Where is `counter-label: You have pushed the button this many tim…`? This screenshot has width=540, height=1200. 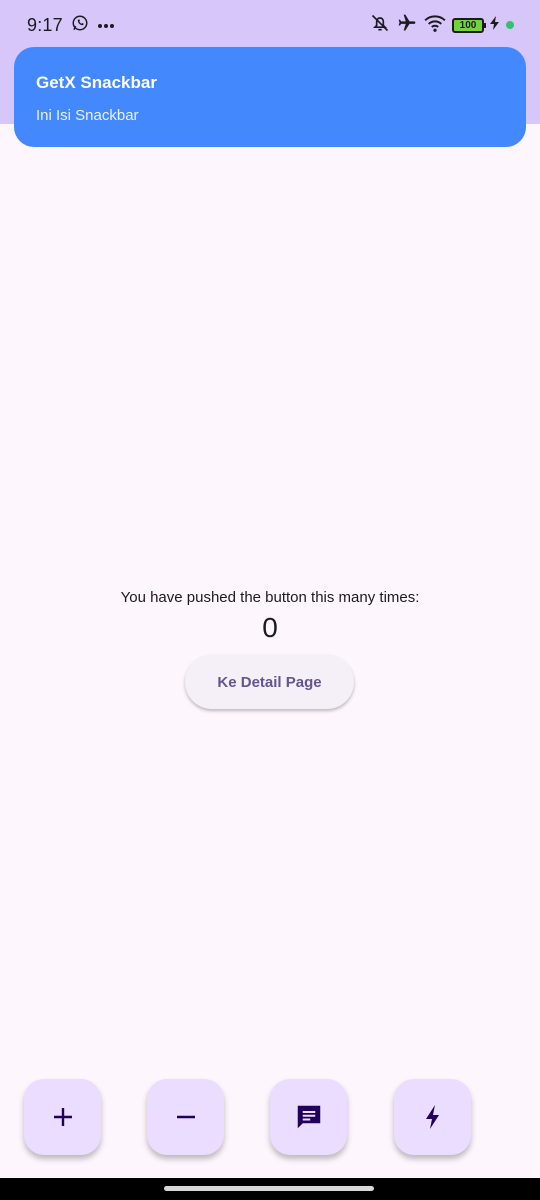 counter-label: You have pushed the button this many tim… is located at coordinates (270, 597).